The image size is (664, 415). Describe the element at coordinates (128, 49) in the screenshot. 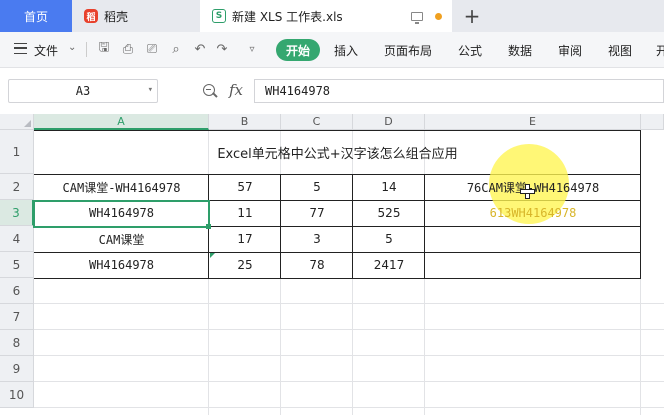

I see `export-icon: ⎙` at that location.